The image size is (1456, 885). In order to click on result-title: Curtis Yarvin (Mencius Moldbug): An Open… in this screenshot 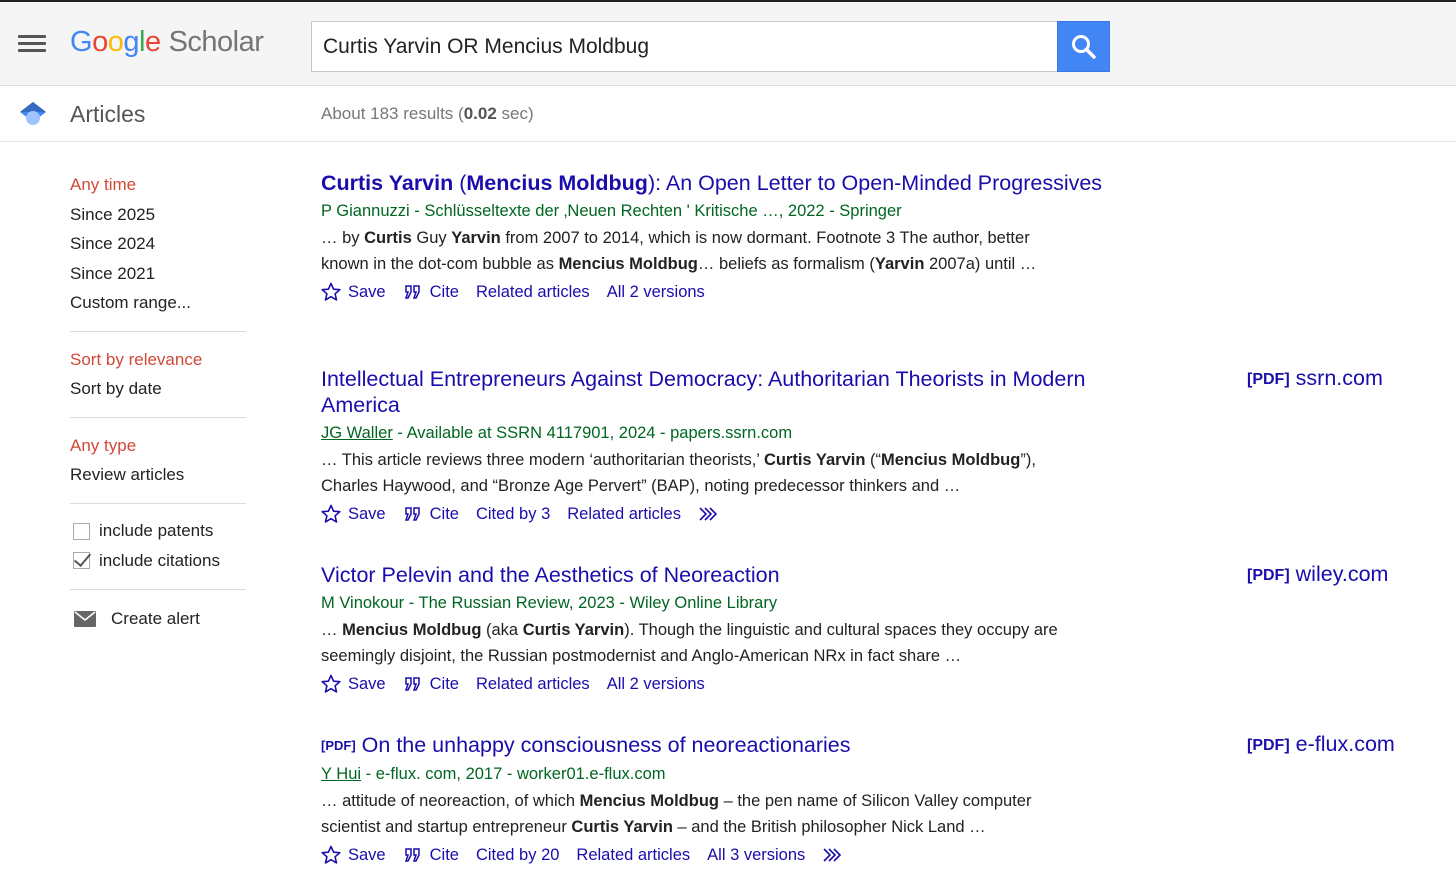, I will do `click(731, 183)`.